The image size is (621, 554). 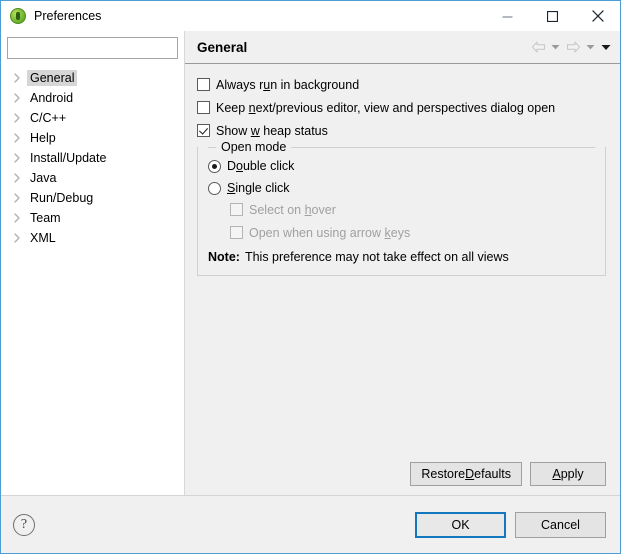 I want to click on radio-double-click: Double click, so click(x=401, y=166).